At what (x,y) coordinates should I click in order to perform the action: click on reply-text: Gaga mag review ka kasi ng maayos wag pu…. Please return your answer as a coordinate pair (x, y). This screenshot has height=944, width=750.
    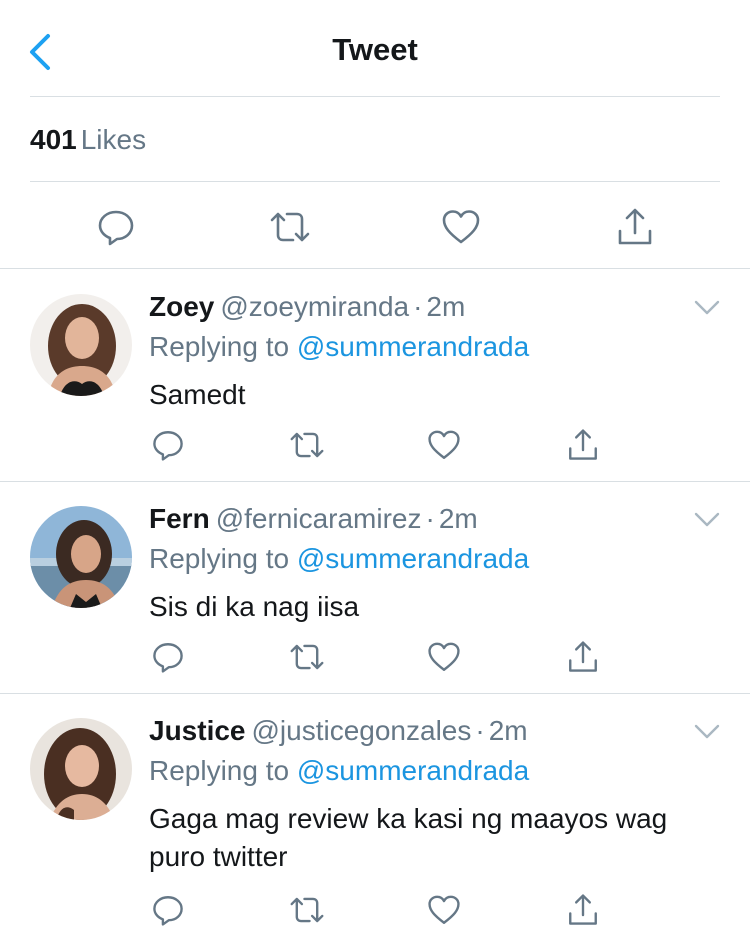
    Looking at the image, I should click on (408, 837).